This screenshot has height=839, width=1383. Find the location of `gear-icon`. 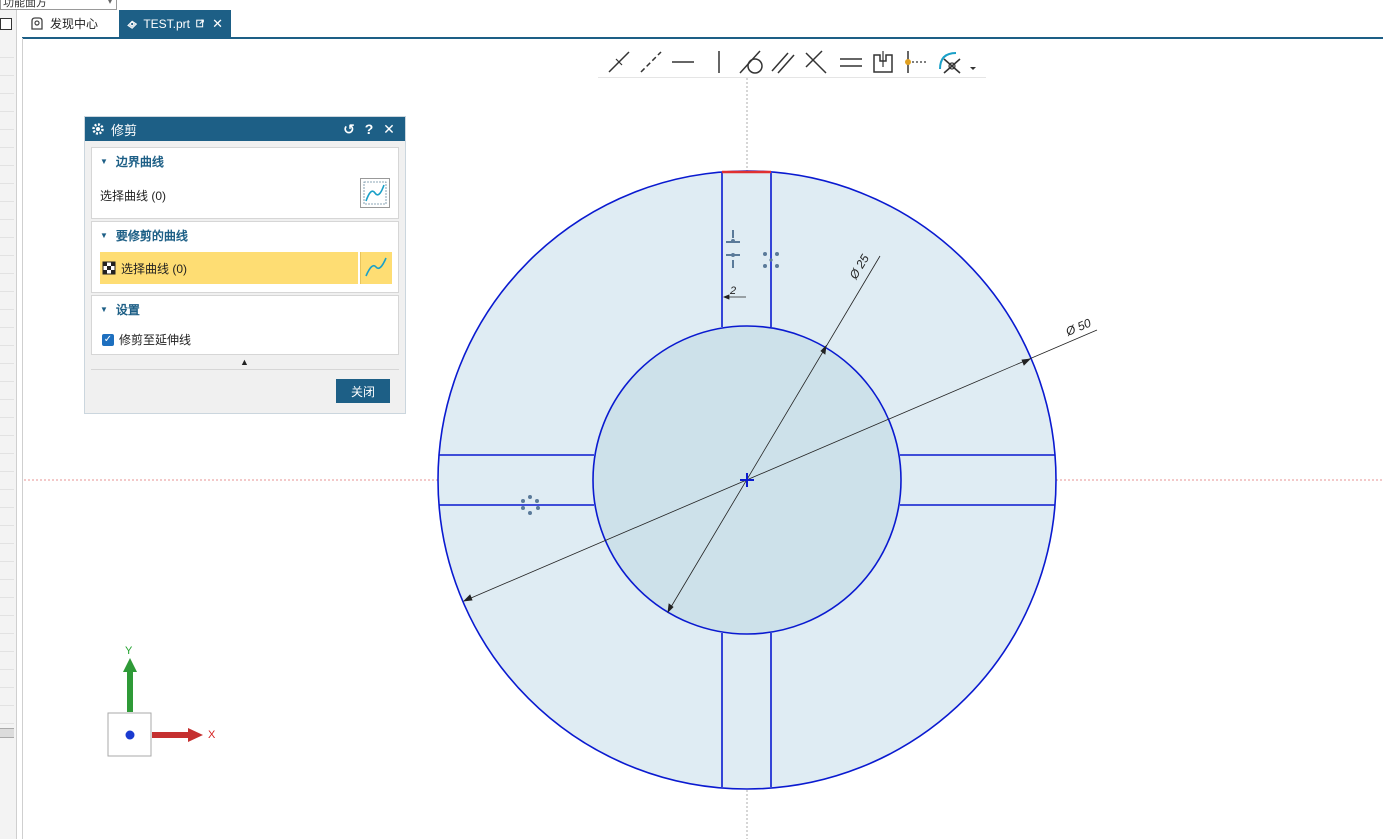

gear-icon is located at coordinates (98, 129).